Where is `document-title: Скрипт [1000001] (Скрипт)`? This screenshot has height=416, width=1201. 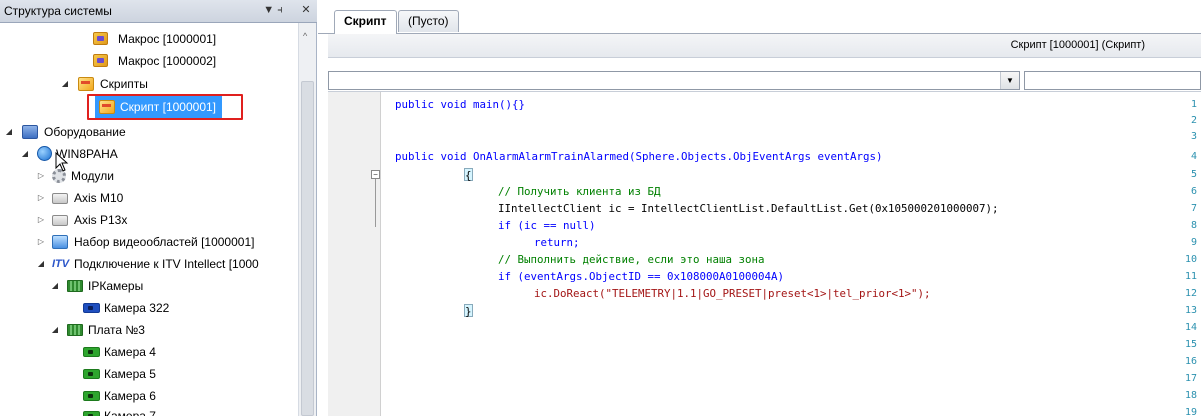
document-title: Скрипт [1000001] (Скрипт) is located at coordinates (1077, 45).